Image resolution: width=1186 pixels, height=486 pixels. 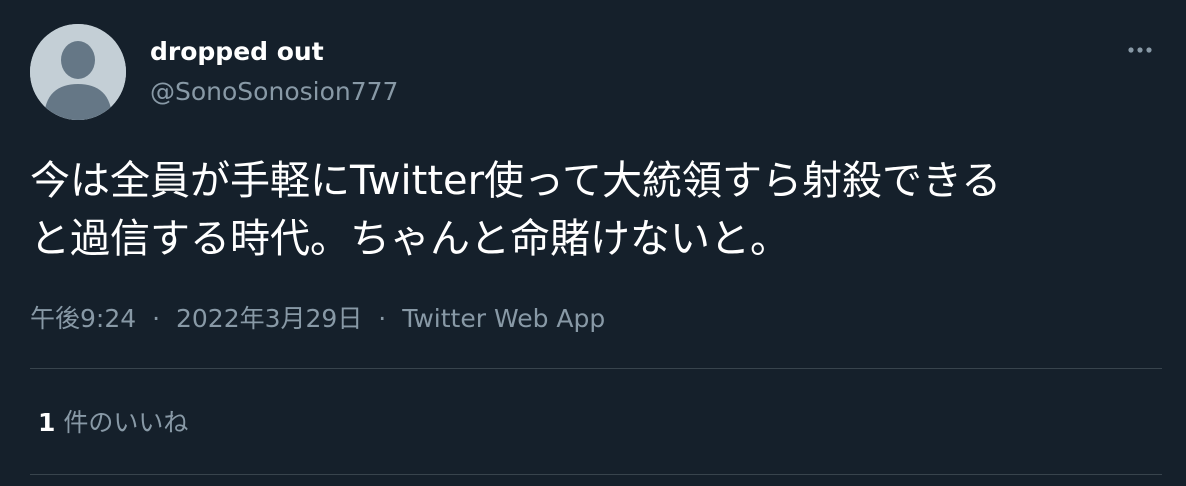 What do you see at coordinates (126, 422) in the screenshot?
I see `like-label: 件のいいね` at bounding box center [126, 422].